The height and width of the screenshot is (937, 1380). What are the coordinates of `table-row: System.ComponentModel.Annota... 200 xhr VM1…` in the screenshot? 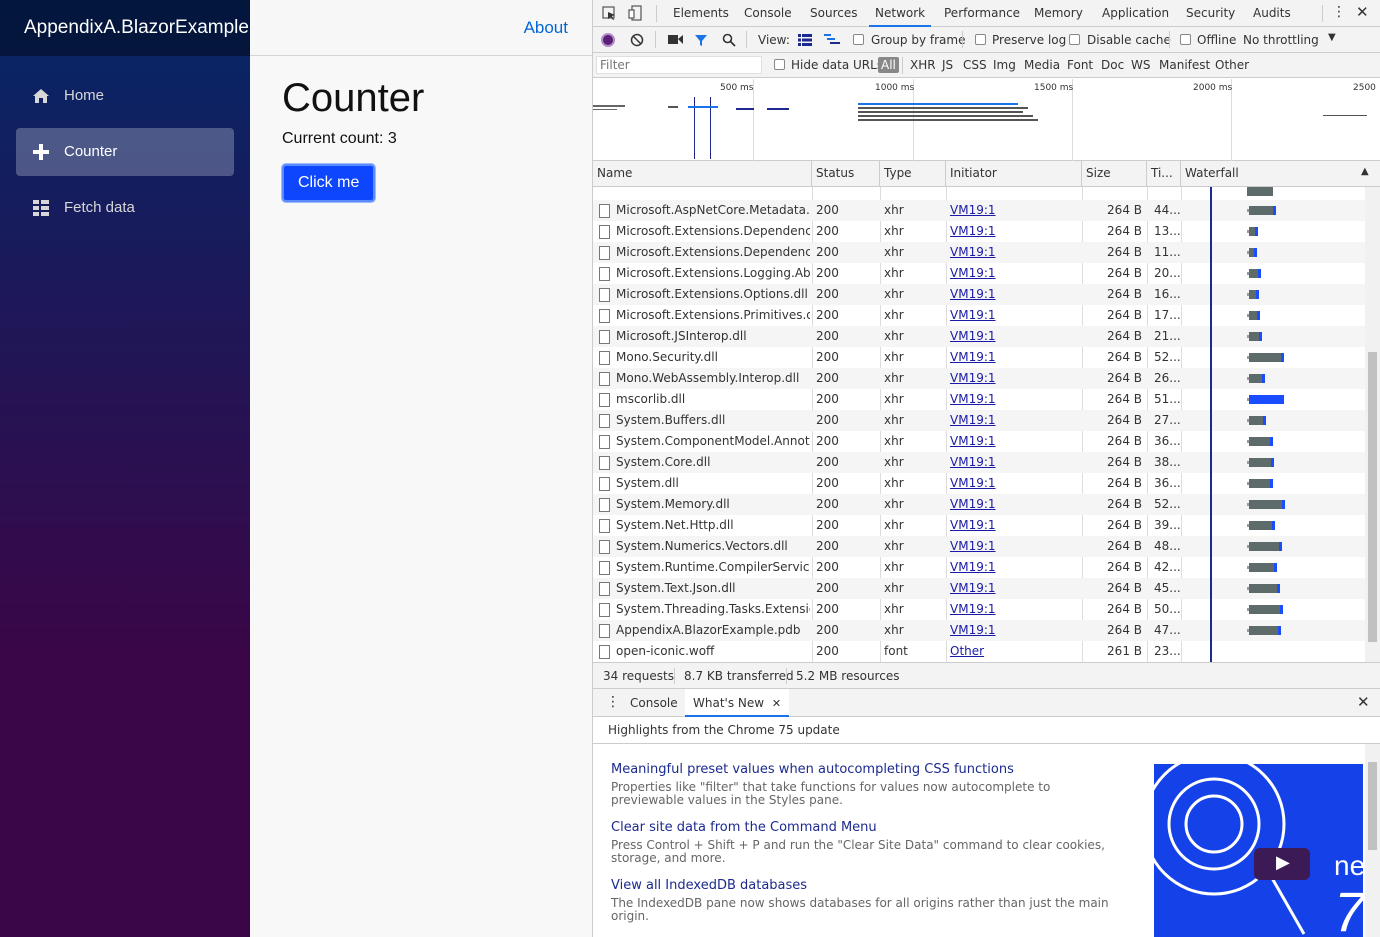 It's located at (979, 441).